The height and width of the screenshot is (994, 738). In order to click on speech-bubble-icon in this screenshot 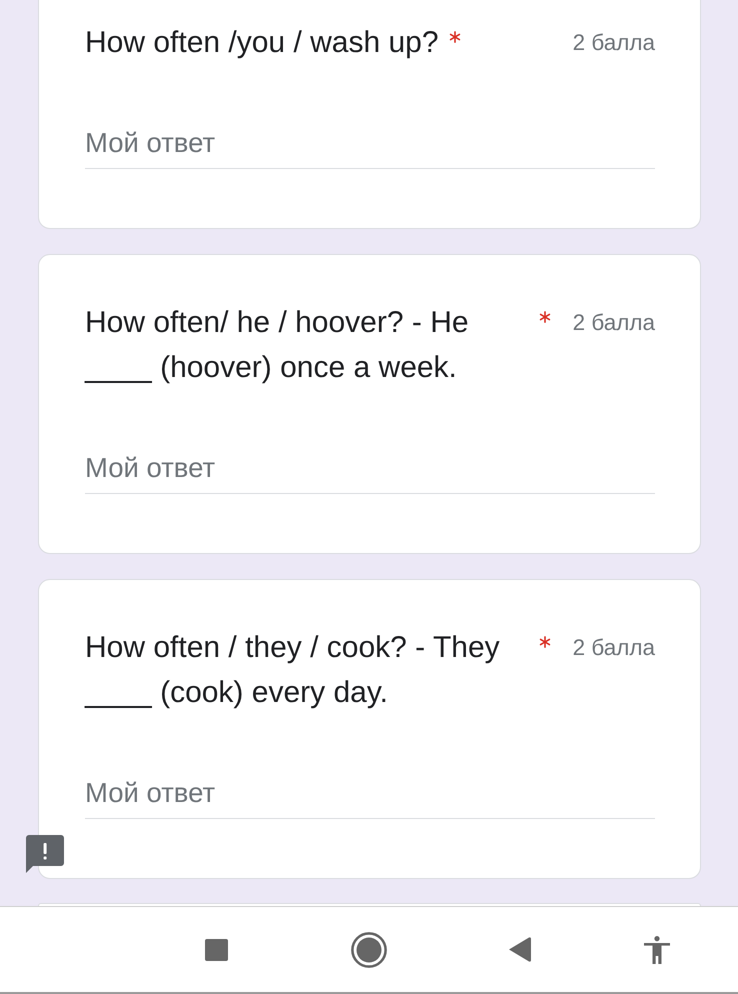, I will do `click(45, 854)`.